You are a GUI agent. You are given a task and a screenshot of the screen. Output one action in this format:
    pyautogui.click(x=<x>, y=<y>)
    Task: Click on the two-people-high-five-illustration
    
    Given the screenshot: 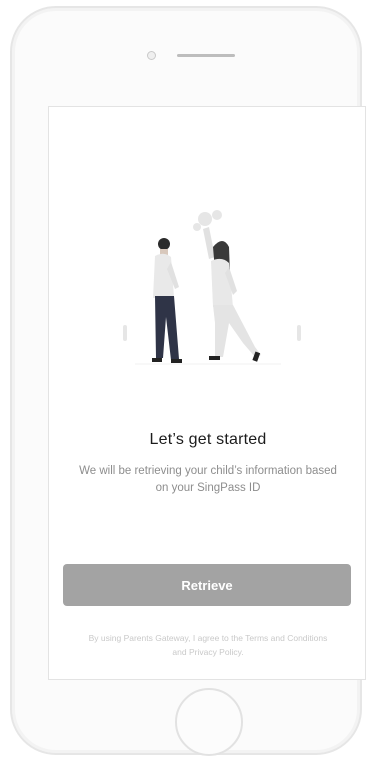 What is the action you would take?
    pyautogui.click(x=212, y=287)
    